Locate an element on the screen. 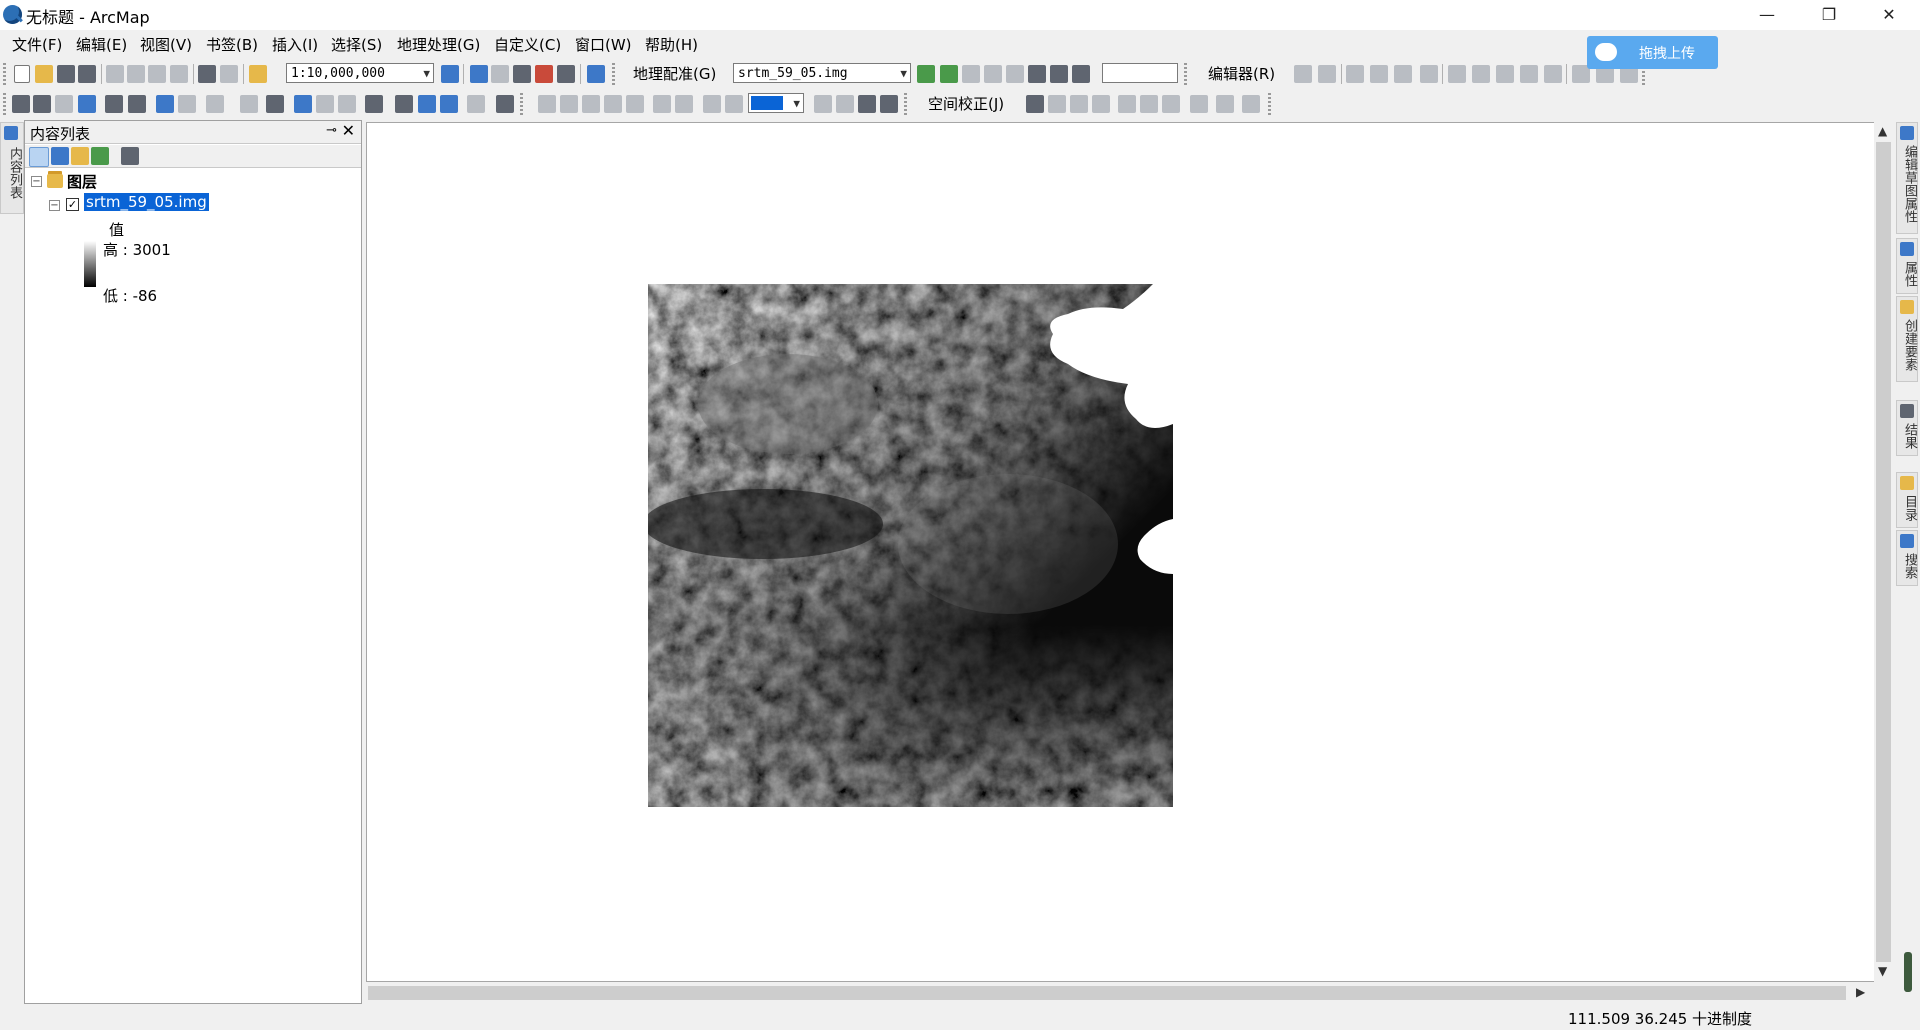 This screenshot has height=1030, width=1920. close-button: ✕ is located at coordinates (1889, 15).